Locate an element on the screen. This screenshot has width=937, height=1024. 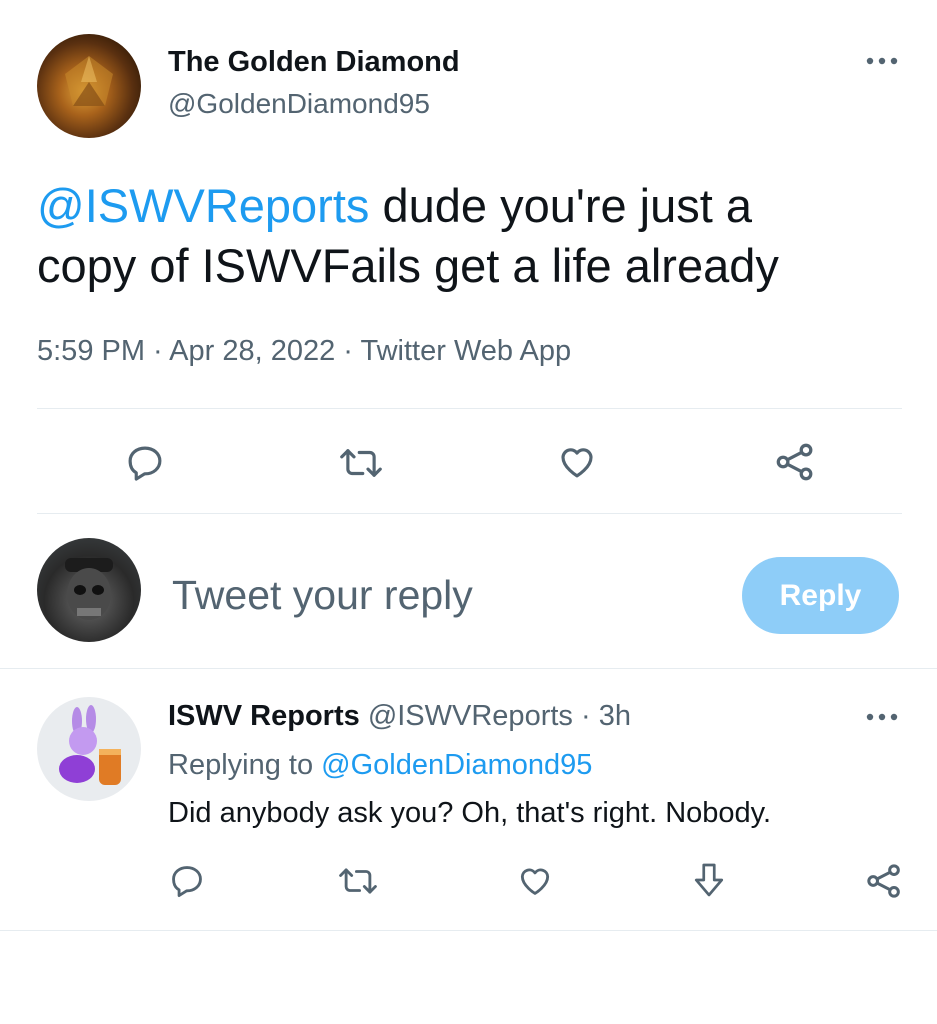
reply-author-name: ISWV Reports is located at coordinates (264, 716).